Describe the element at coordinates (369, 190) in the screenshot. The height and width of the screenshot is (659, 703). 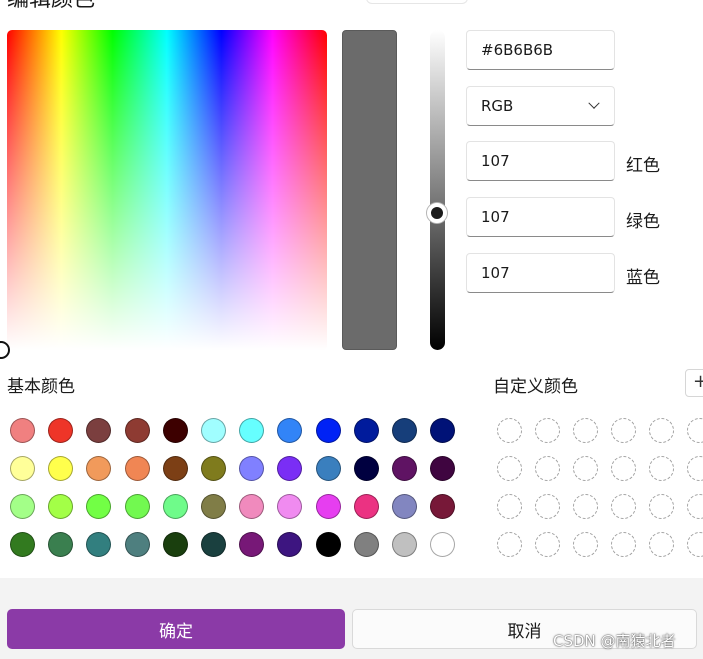
I see `color-preview` at that location.